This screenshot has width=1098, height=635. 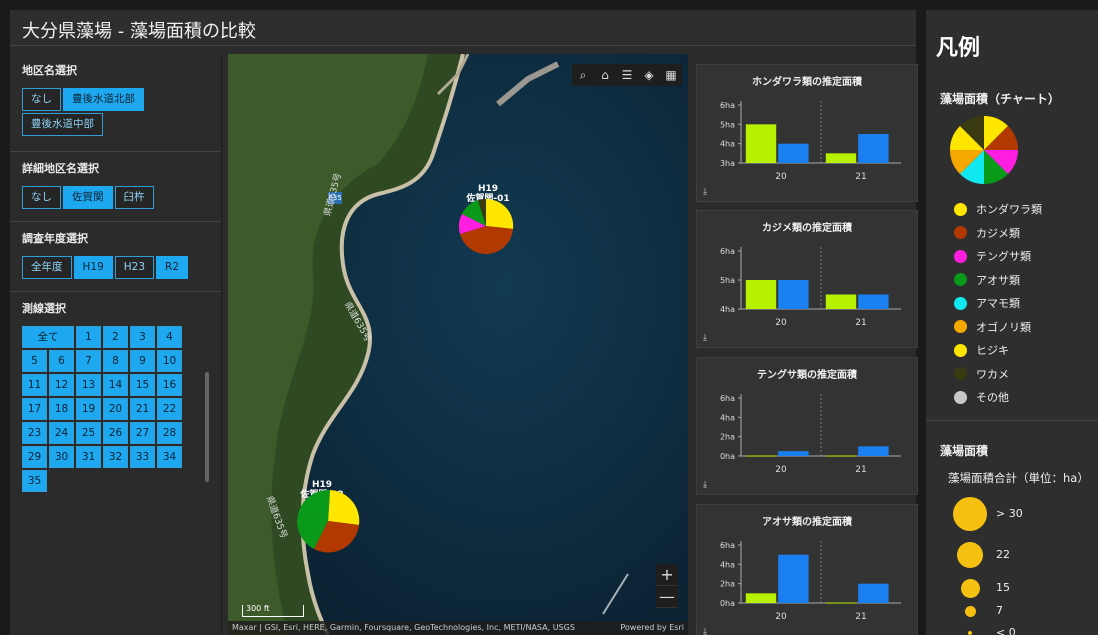 I want to click on y-tick-label: 0ha, so click(x=727, y=456).